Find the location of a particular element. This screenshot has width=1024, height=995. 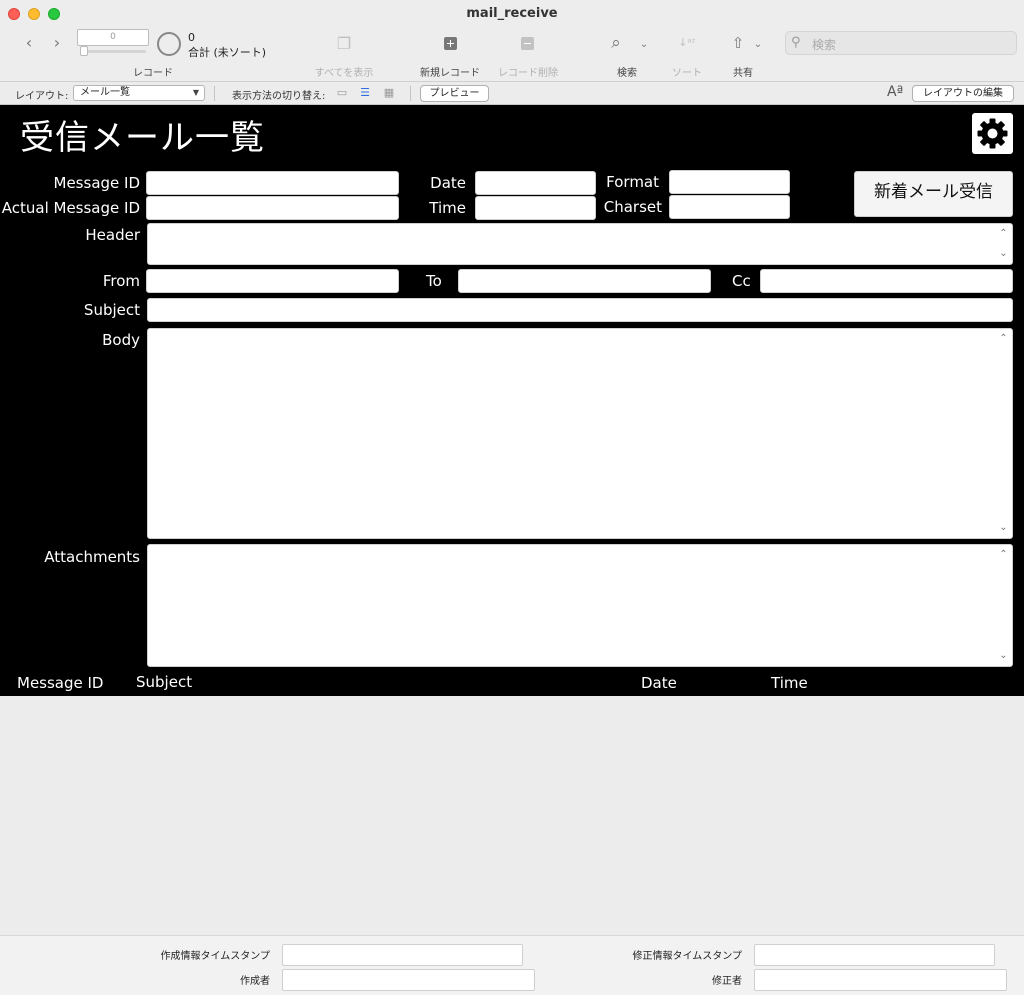

modifier-label: 修正者 is located at coordinates (727, 981).